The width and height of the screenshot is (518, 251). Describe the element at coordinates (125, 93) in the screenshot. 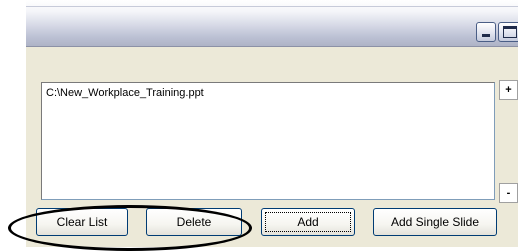

I see `list-item: C:\New_Workplace_Training.ppt` at that location.